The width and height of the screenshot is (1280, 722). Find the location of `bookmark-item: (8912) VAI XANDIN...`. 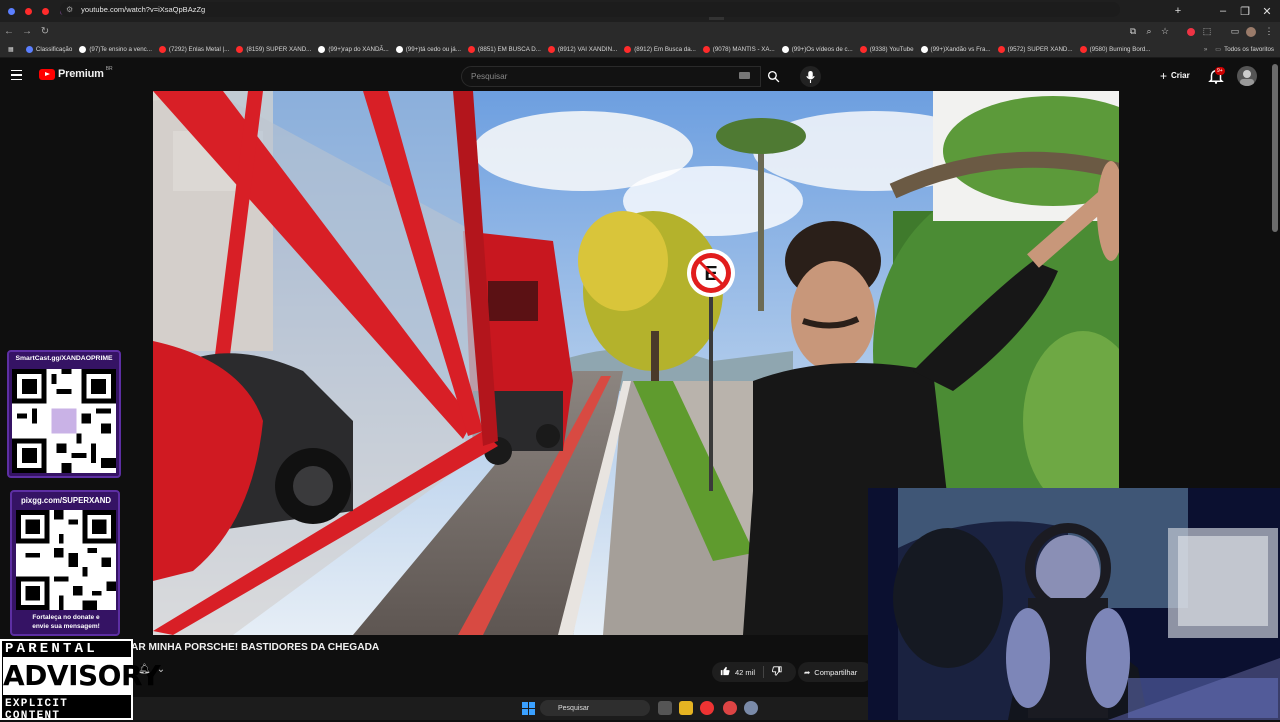

bookmark-item: (8912) VAI XANDIN... is located at coordinates (582, 49).